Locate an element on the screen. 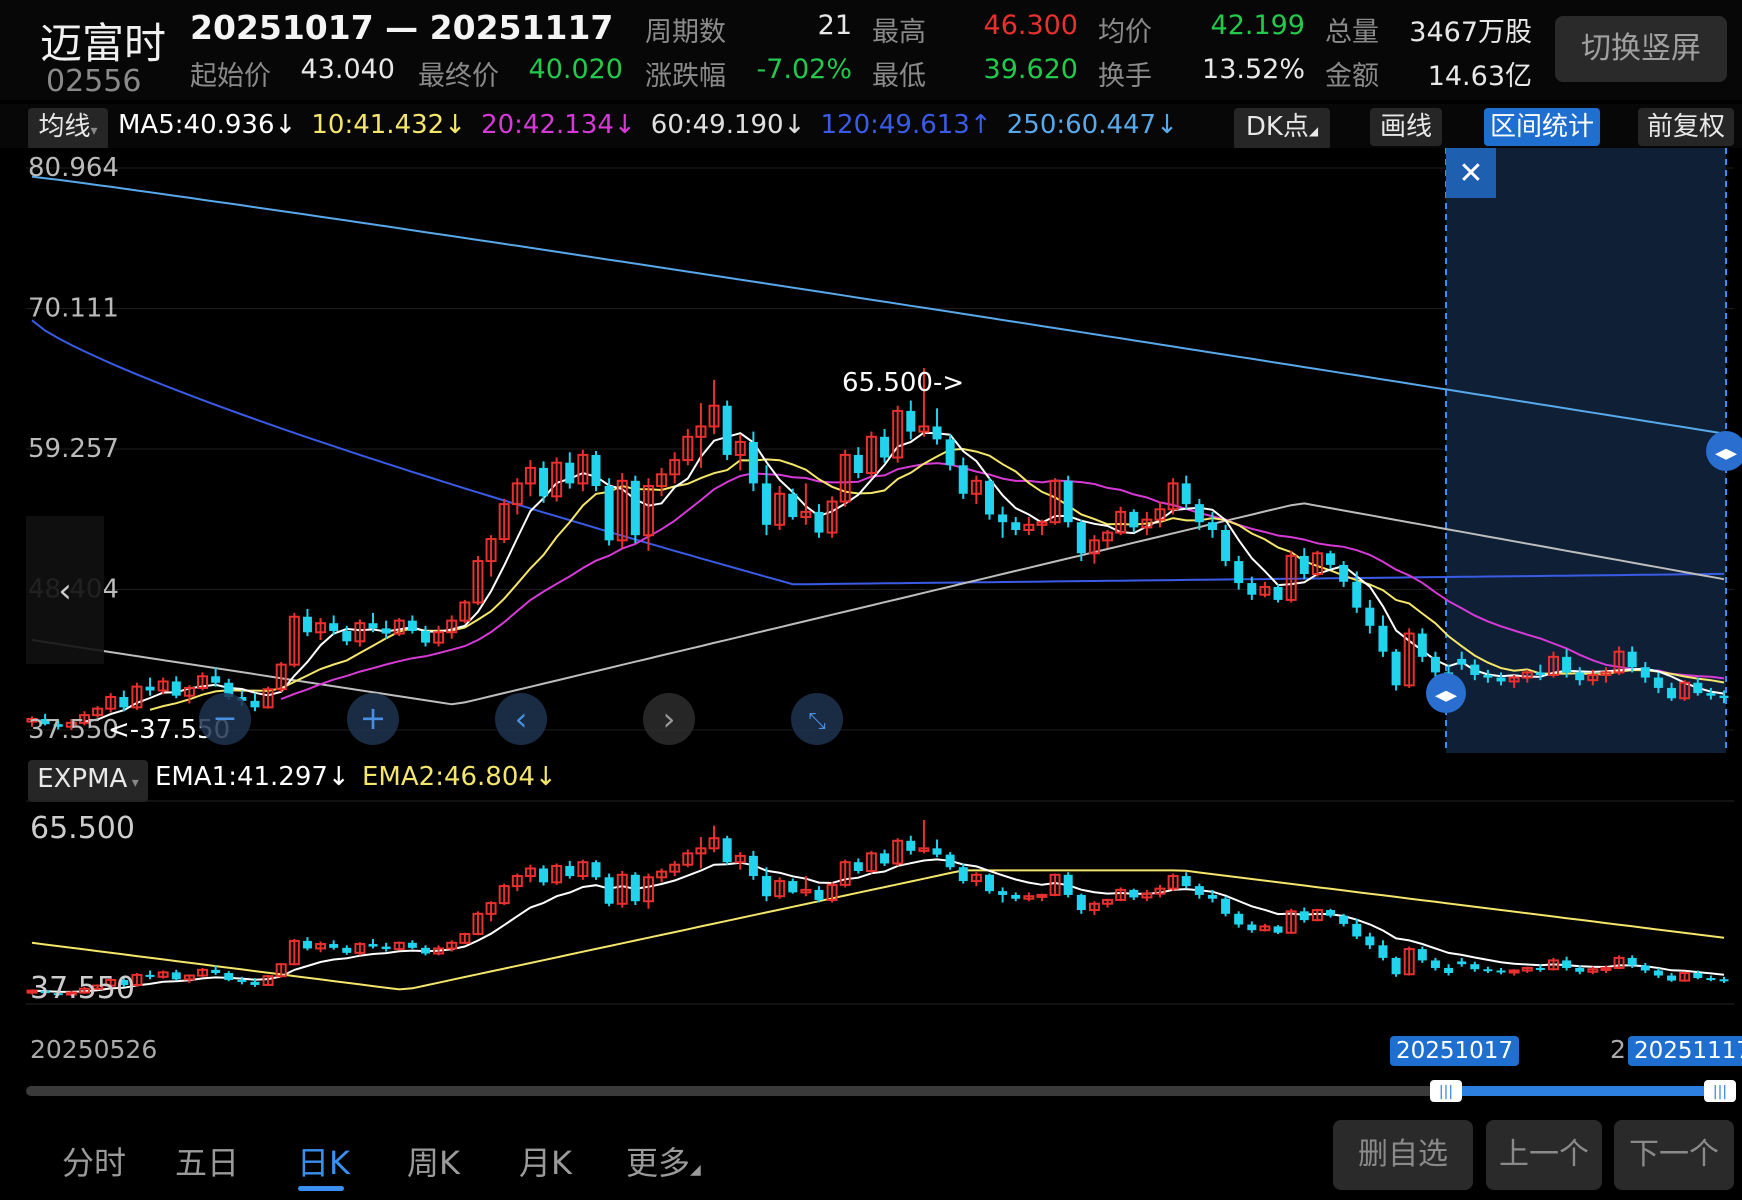 The width and height of the screenshot is (1742, 1200). start-price-value: 43.040 is located at coordinates (347, 69).